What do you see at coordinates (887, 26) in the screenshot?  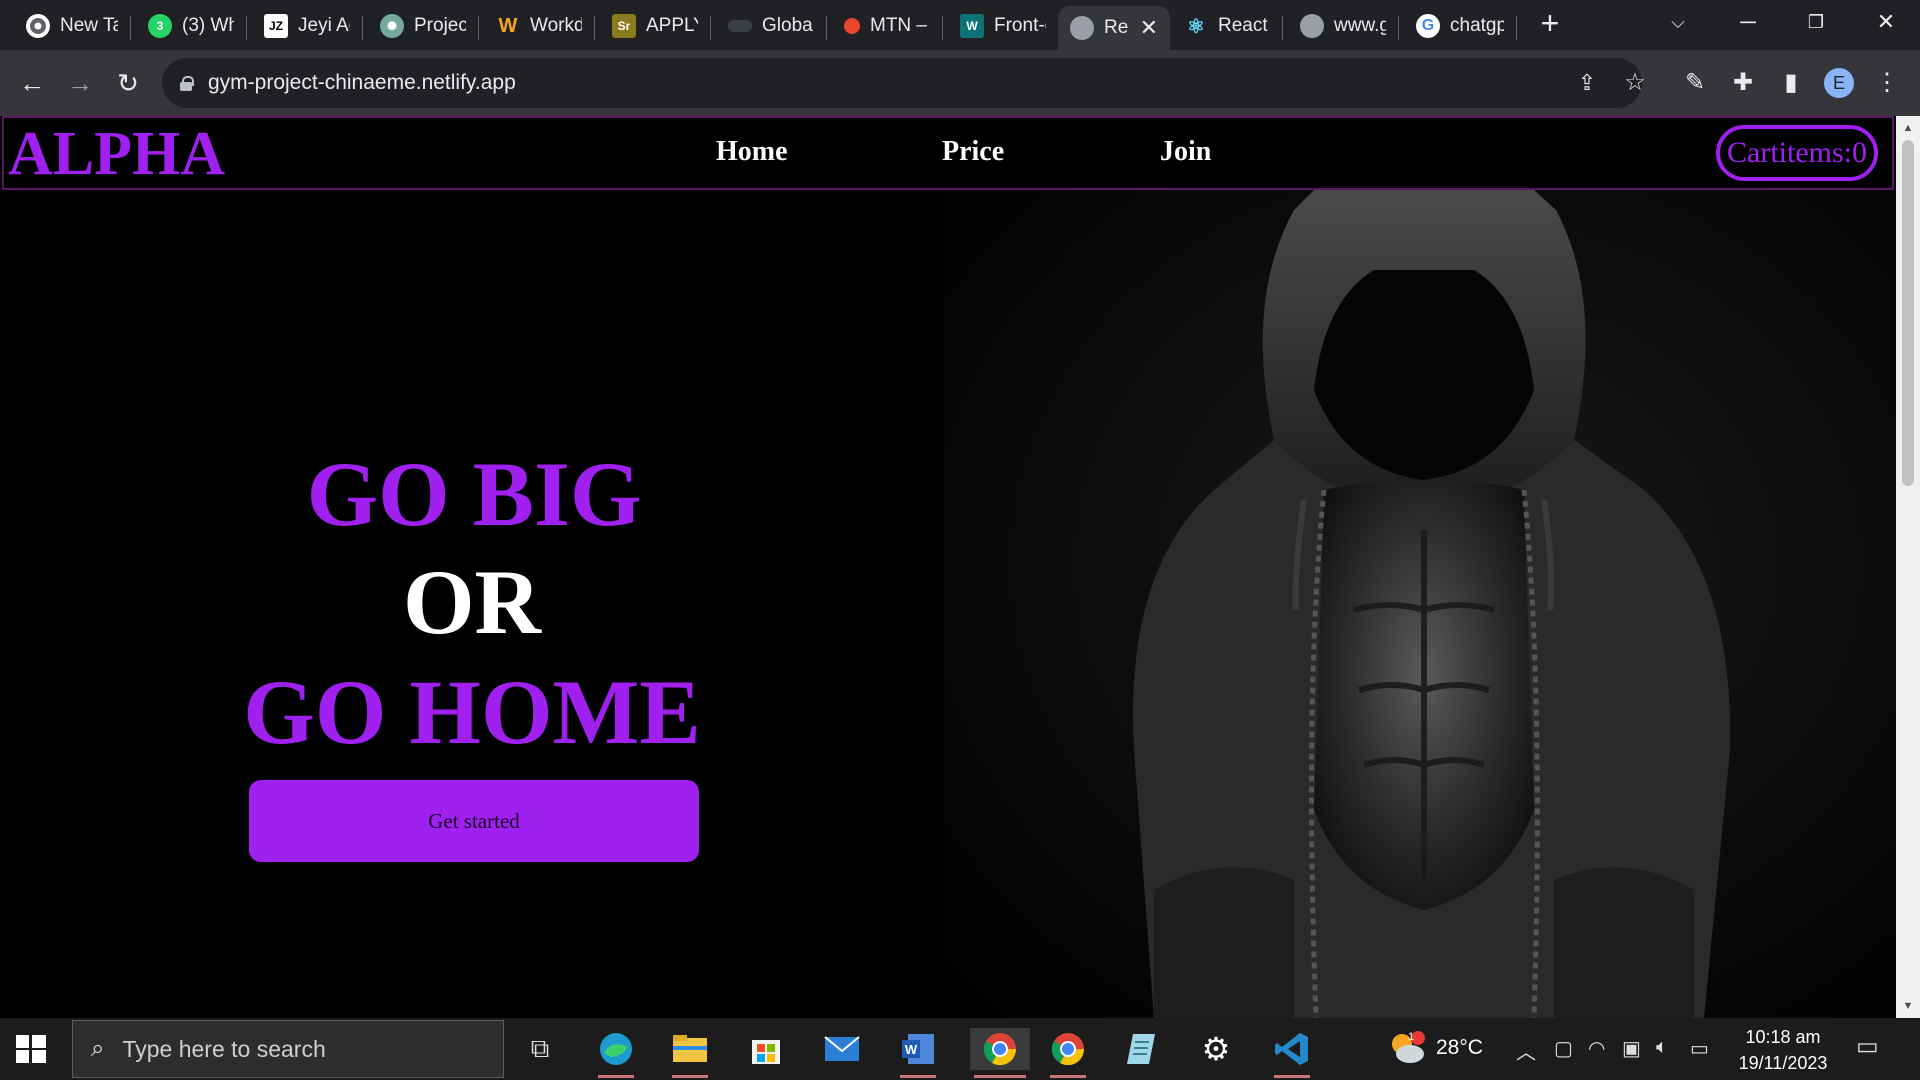 I see `tab-mtn: MTN –` at bounding box center [887, 26].